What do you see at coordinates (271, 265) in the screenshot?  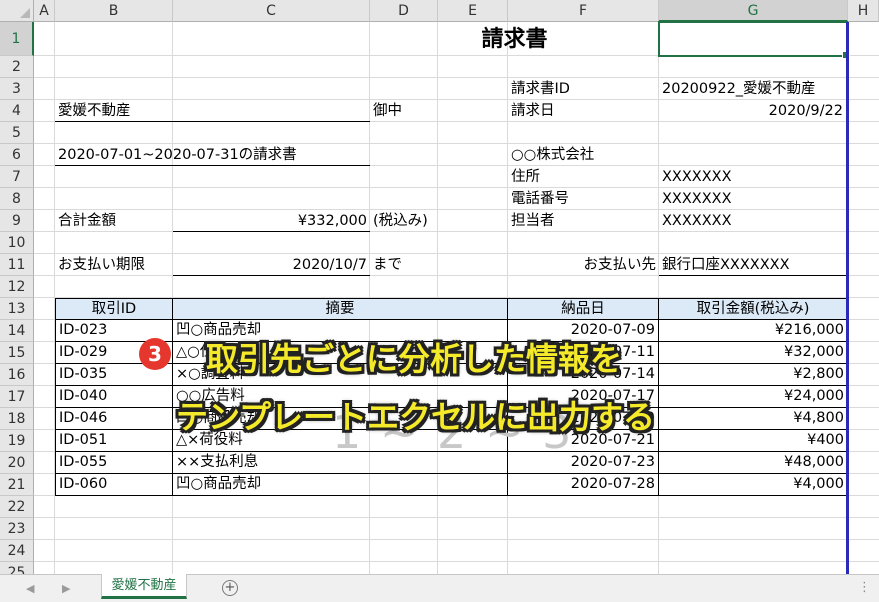 I see `due-value: 2020/10/7` at bounding box center [271, 265].